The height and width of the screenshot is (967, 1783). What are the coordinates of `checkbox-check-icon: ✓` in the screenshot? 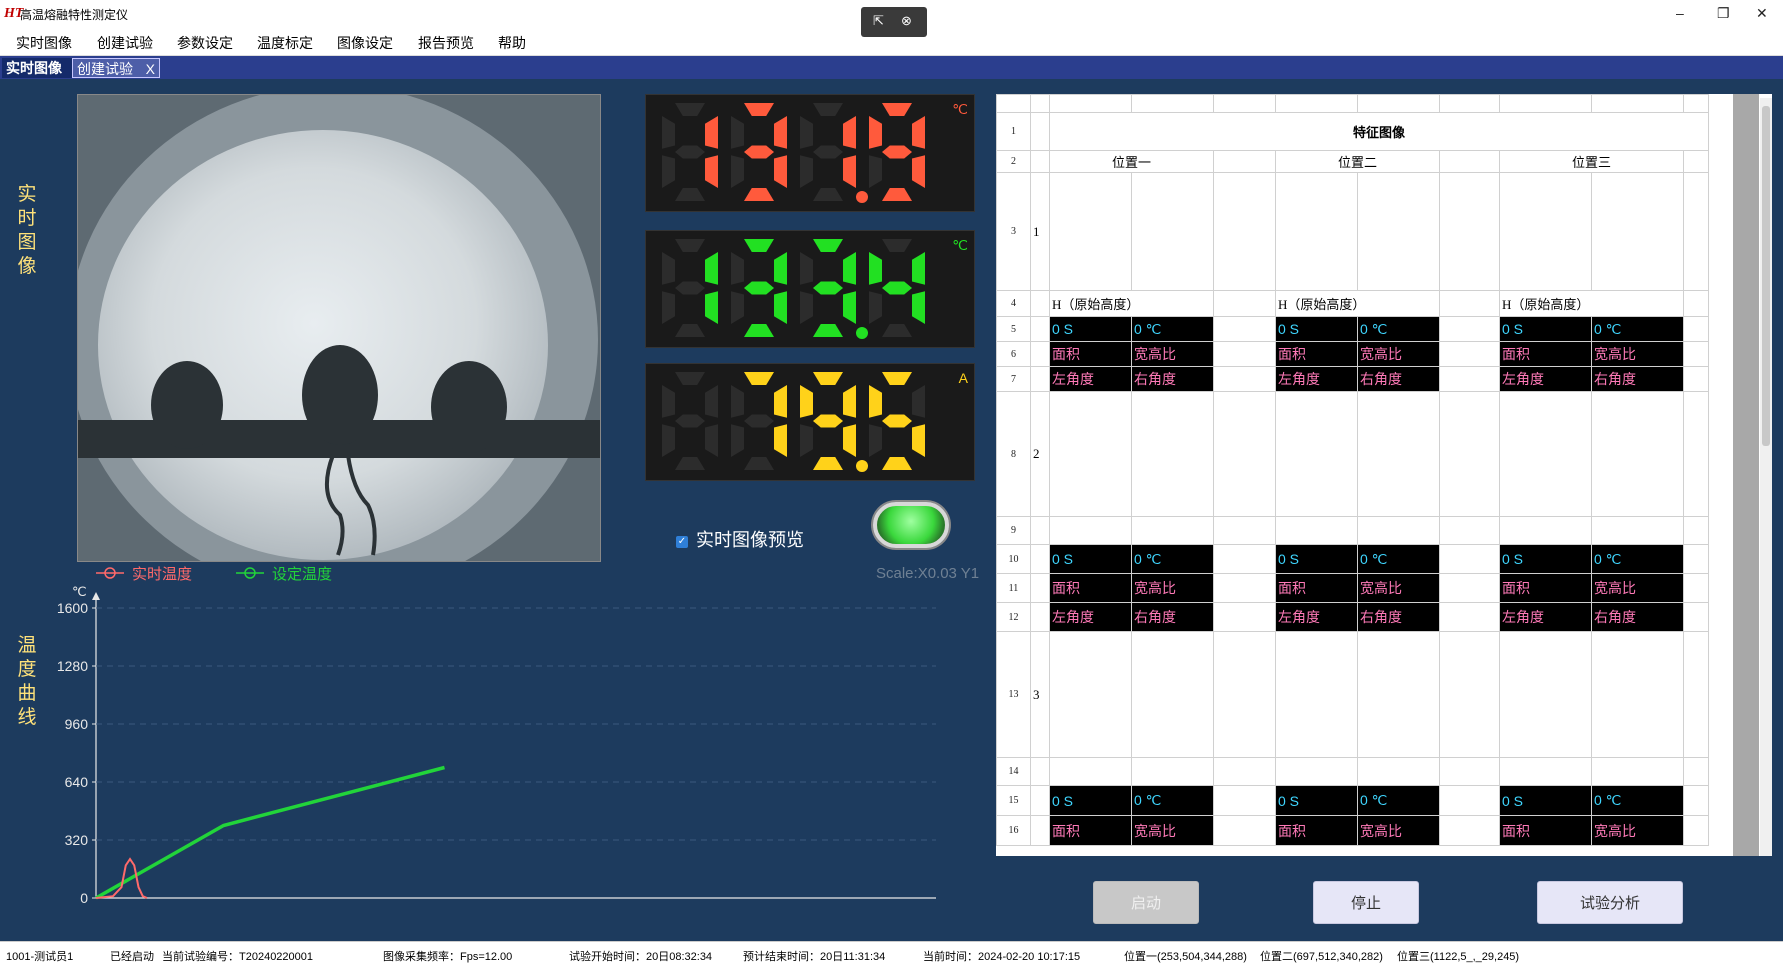 It's located at (682, 542).